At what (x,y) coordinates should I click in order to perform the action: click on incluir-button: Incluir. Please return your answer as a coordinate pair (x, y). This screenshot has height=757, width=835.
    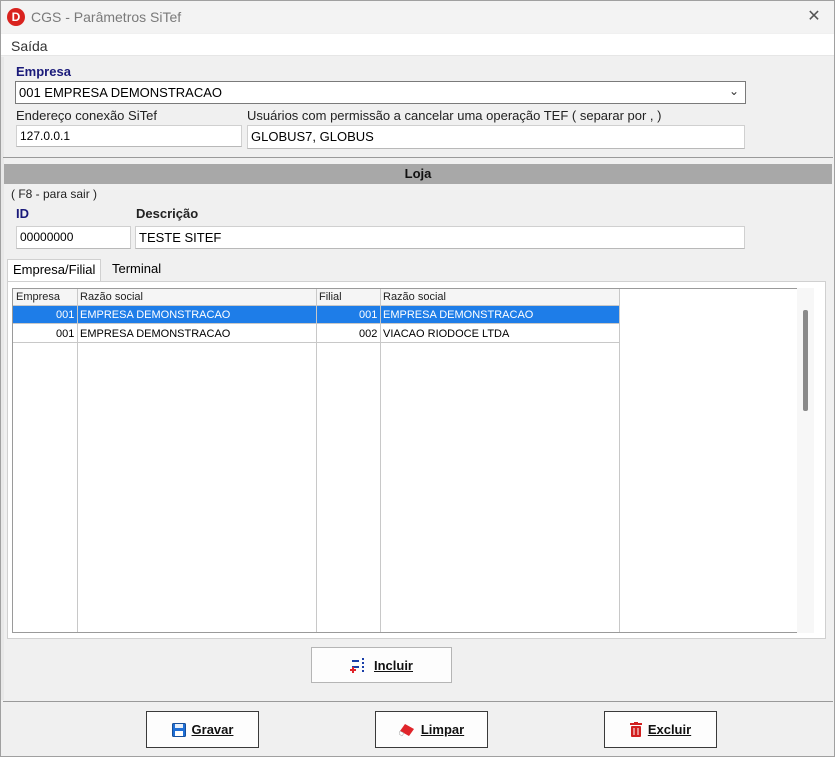
    Looking at the image, I should click on (381, 665).